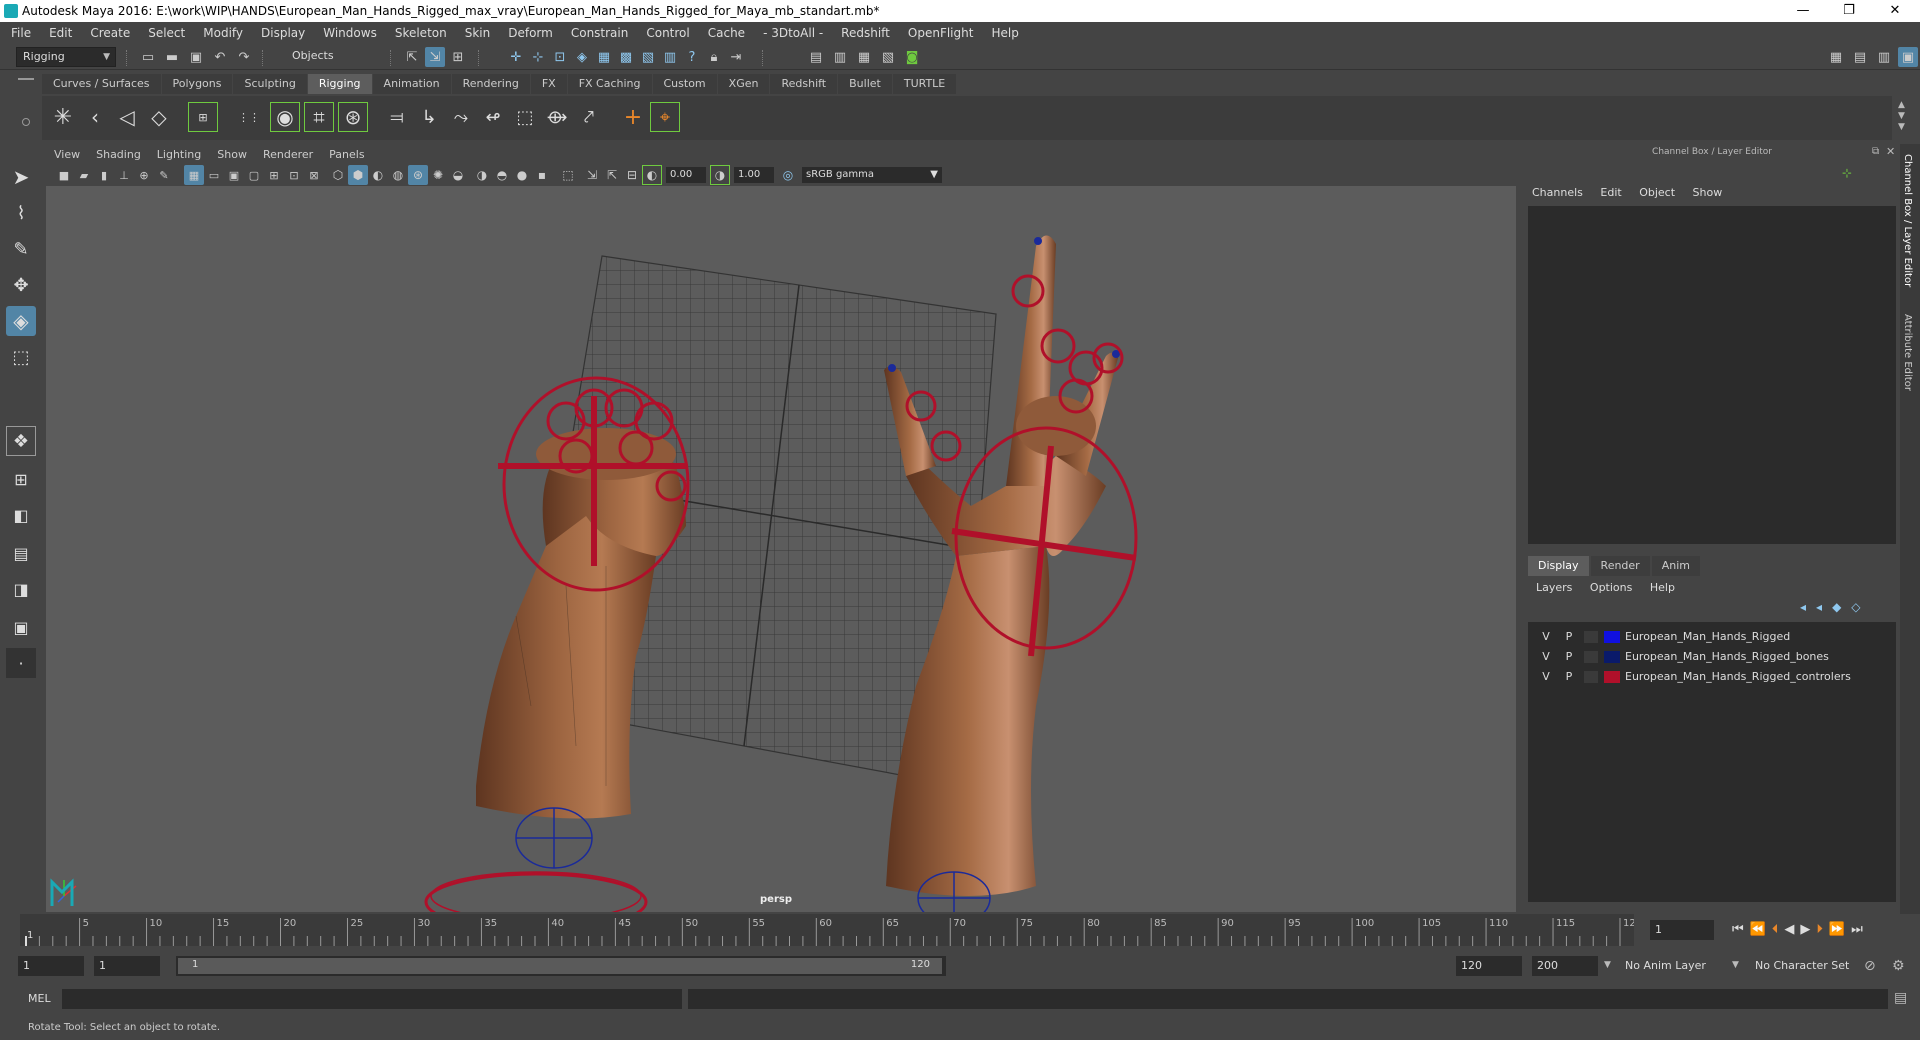 The height and width of the screenshot is (1040, 1920). I want to click on viewport-menu-panels: Panels, so click(346, 155).